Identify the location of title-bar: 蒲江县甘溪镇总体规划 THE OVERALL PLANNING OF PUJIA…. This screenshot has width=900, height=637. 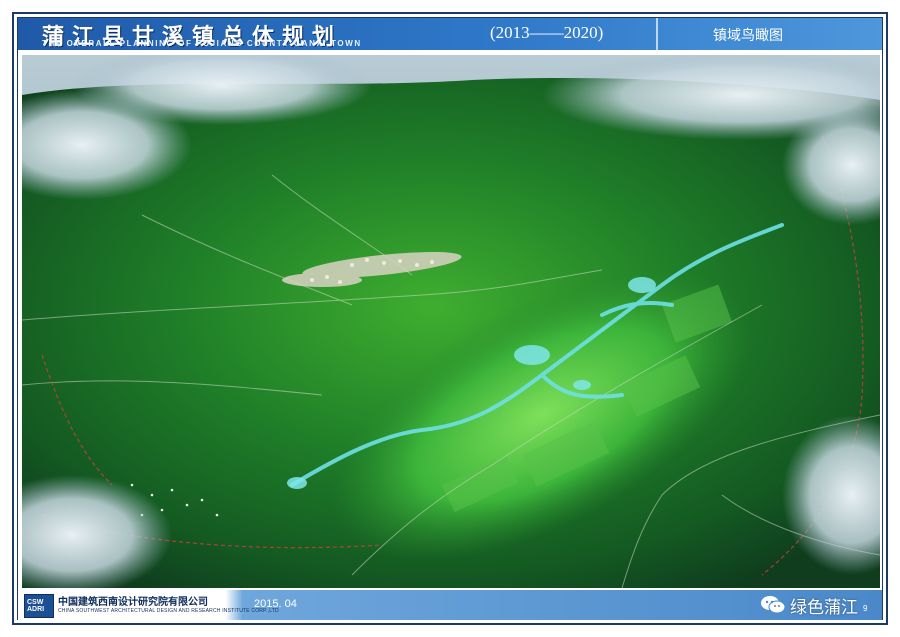
(450, 34).